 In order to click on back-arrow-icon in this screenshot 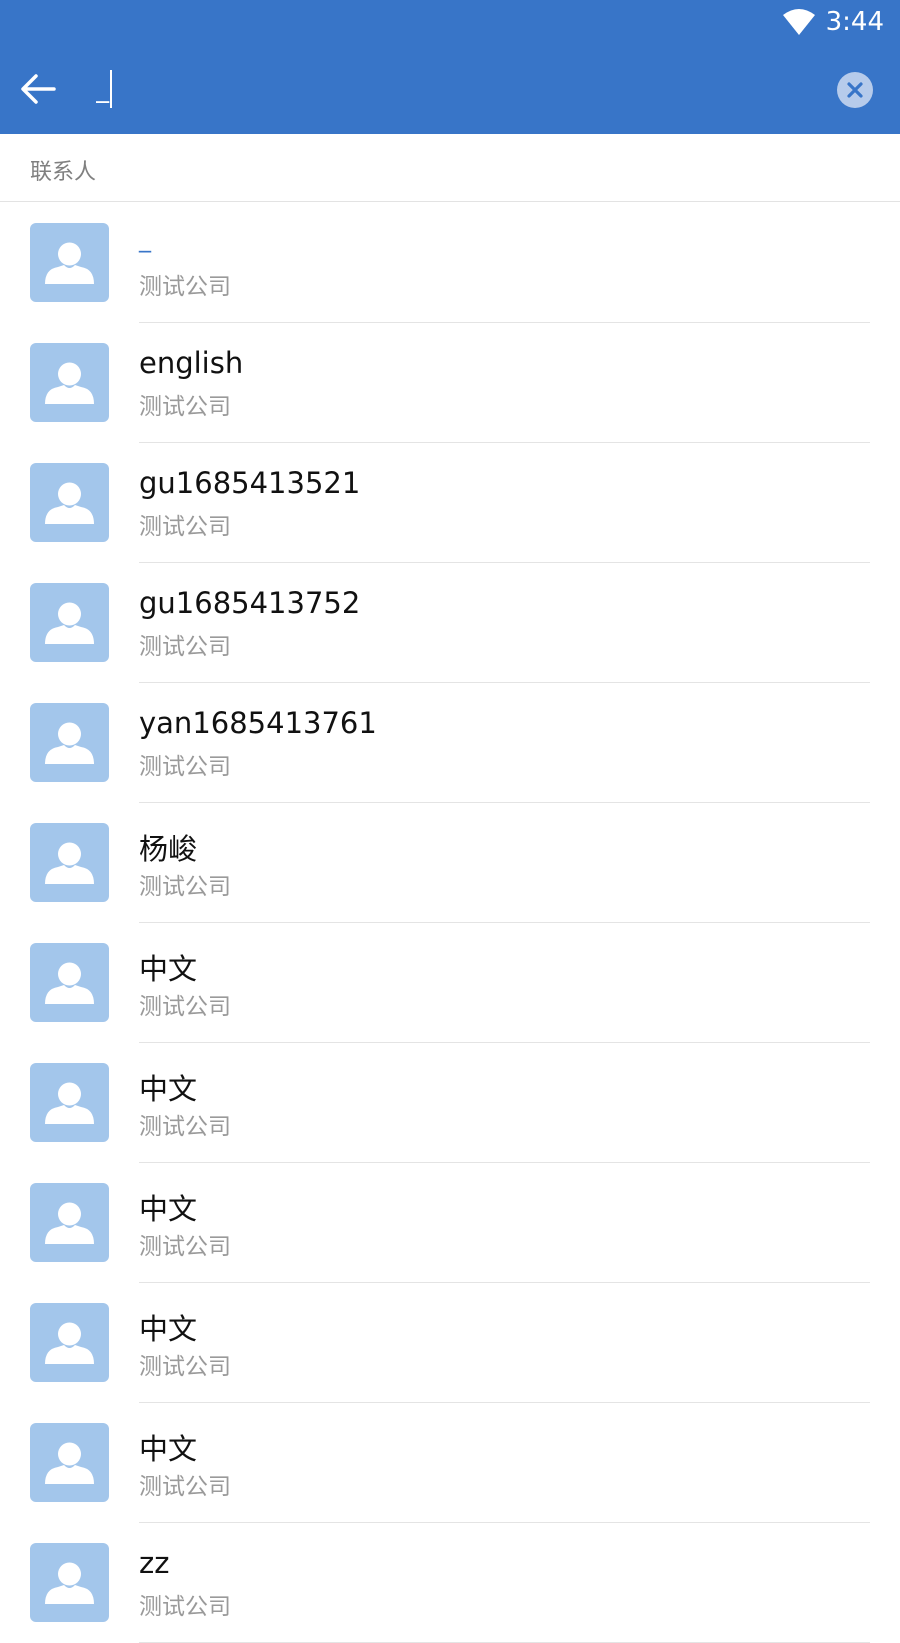, I will do `click(38, 89)`.